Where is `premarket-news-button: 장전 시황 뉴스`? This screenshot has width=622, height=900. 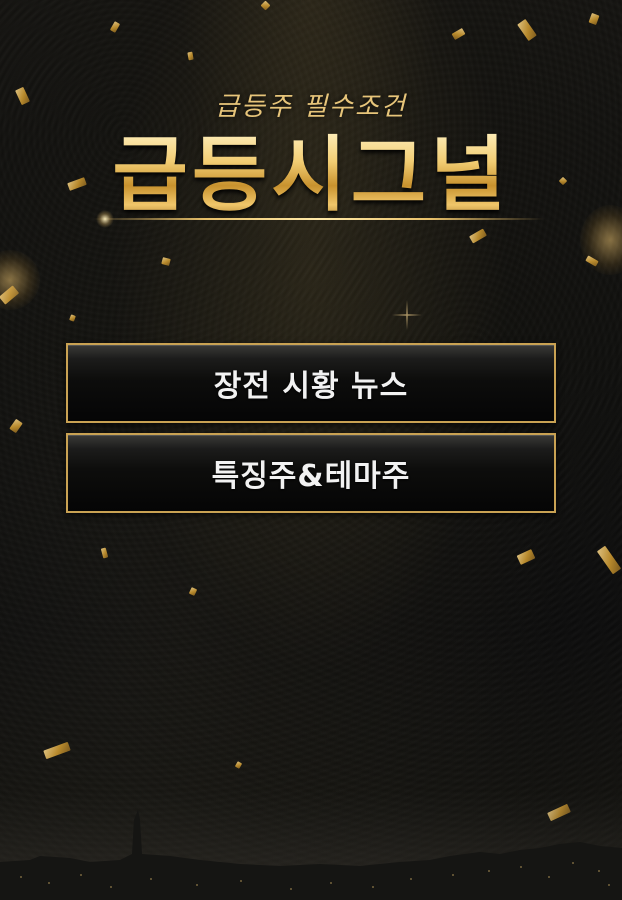 premarket-news-button: 장전 시황 뉴스 is located at coordinates (311, 383).